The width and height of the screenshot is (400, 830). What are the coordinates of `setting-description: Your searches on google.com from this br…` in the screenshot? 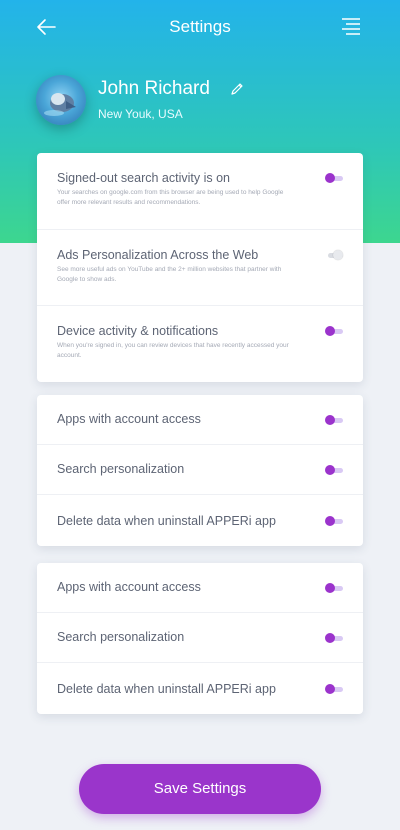 It's located at (170, 197).